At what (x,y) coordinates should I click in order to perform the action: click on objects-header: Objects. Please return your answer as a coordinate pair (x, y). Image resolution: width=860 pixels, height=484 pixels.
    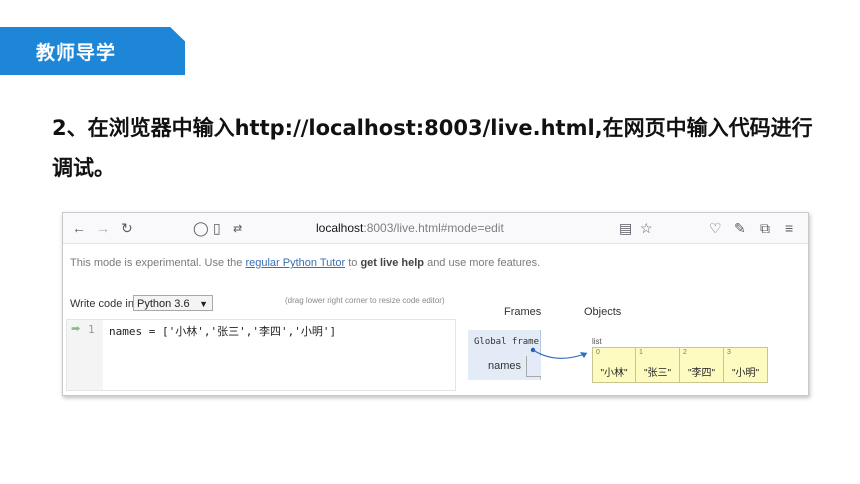
    Looking at the image, I should click on (603, 312).